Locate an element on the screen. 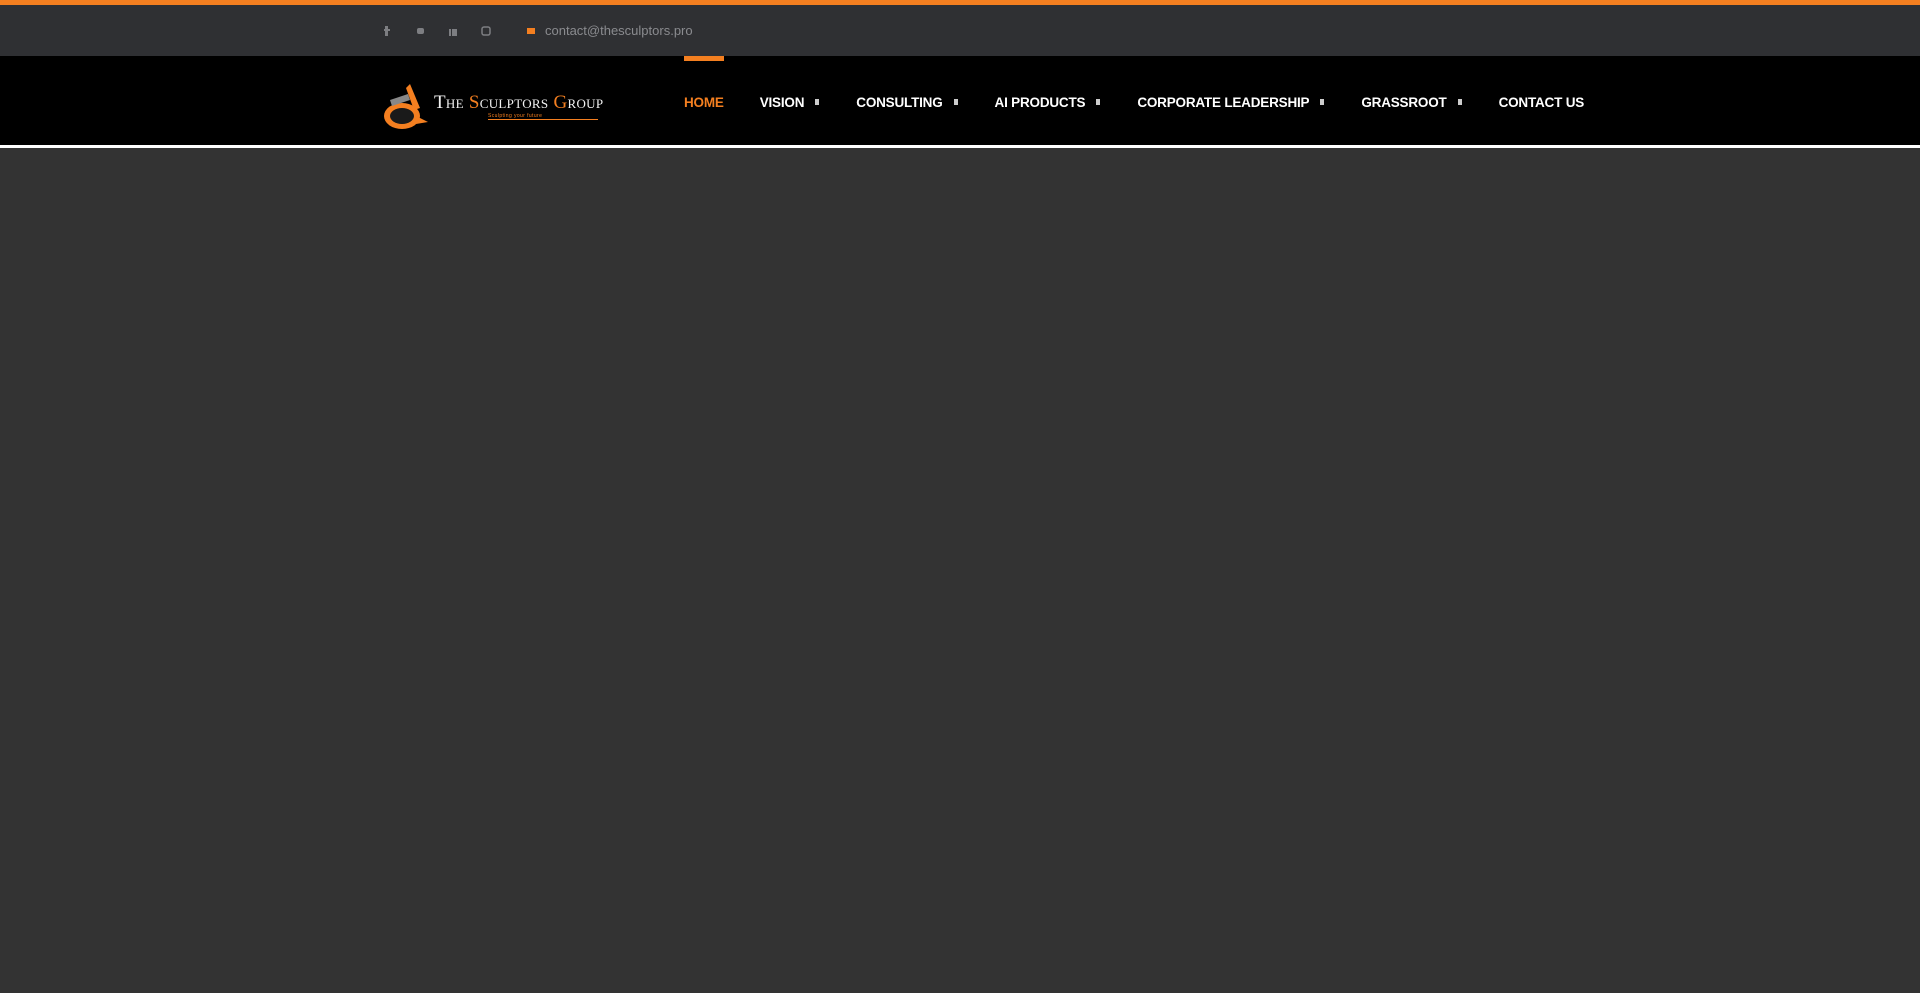 Image resolution: width=1920 pixels, height=993 pixels. nav-item-grassroot: GRASSROOT is located at coordinates (1411, 102).